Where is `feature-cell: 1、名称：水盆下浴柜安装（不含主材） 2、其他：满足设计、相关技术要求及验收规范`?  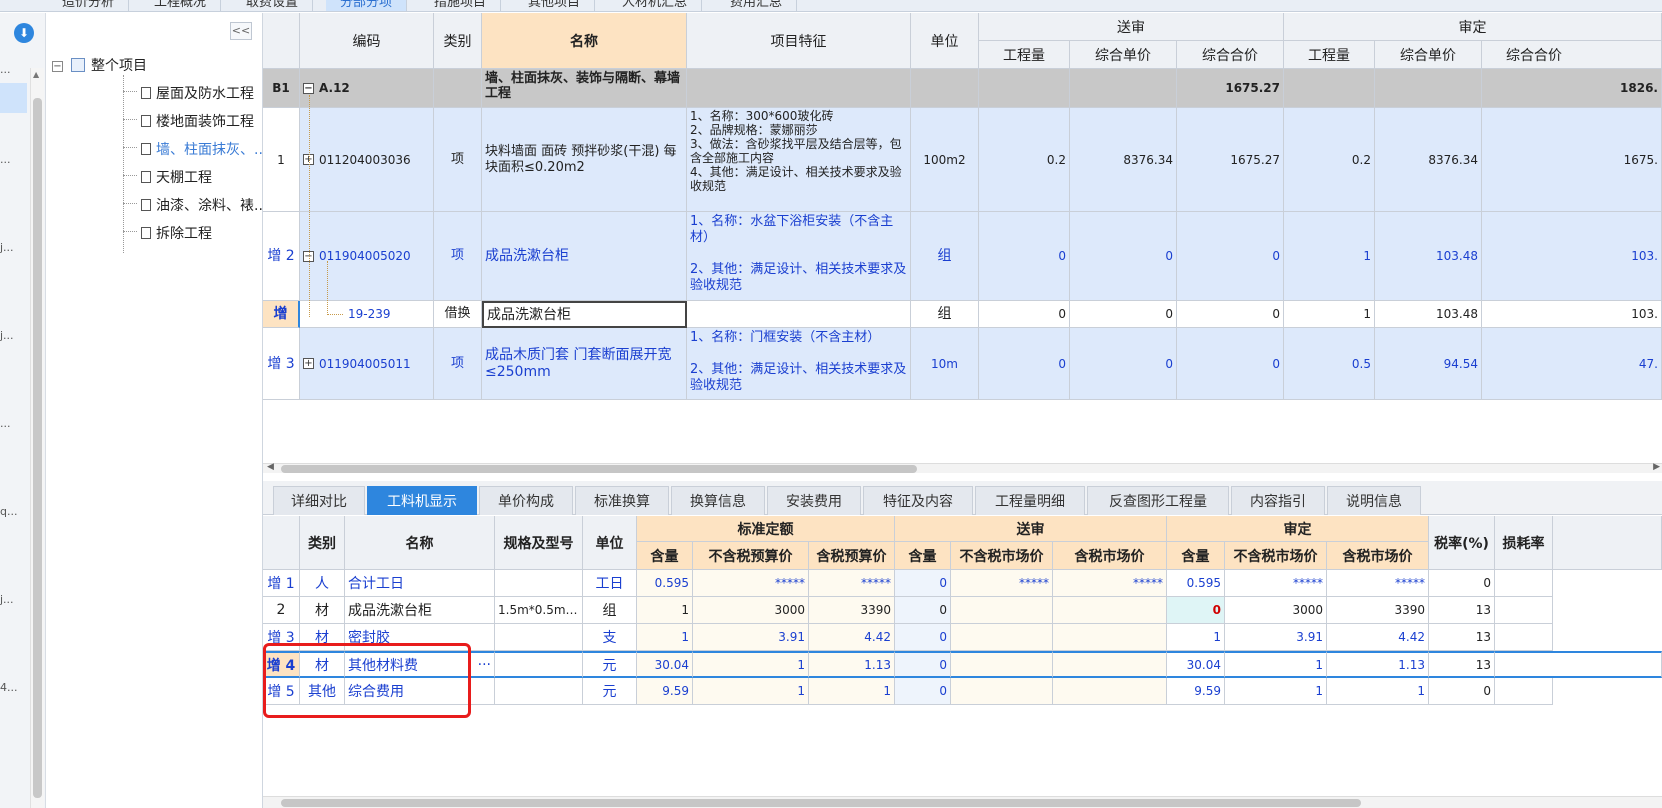
feature-cell: 1、名称：水盆下浴柜安装（不含主材） 2、其他：满足设计、相关技术要求及验收规范 is located at coordinates (799, 256).